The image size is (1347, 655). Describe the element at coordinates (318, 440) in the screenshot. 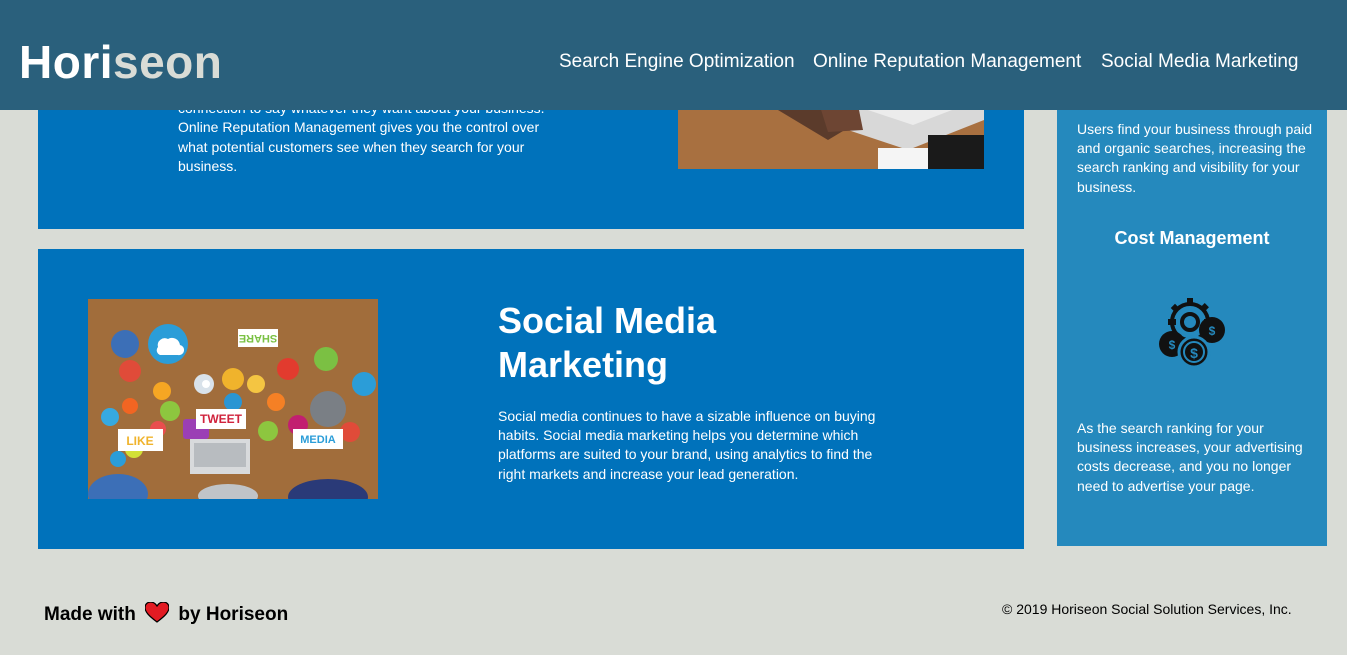

I see `svg-text: MEDIA` at that location.